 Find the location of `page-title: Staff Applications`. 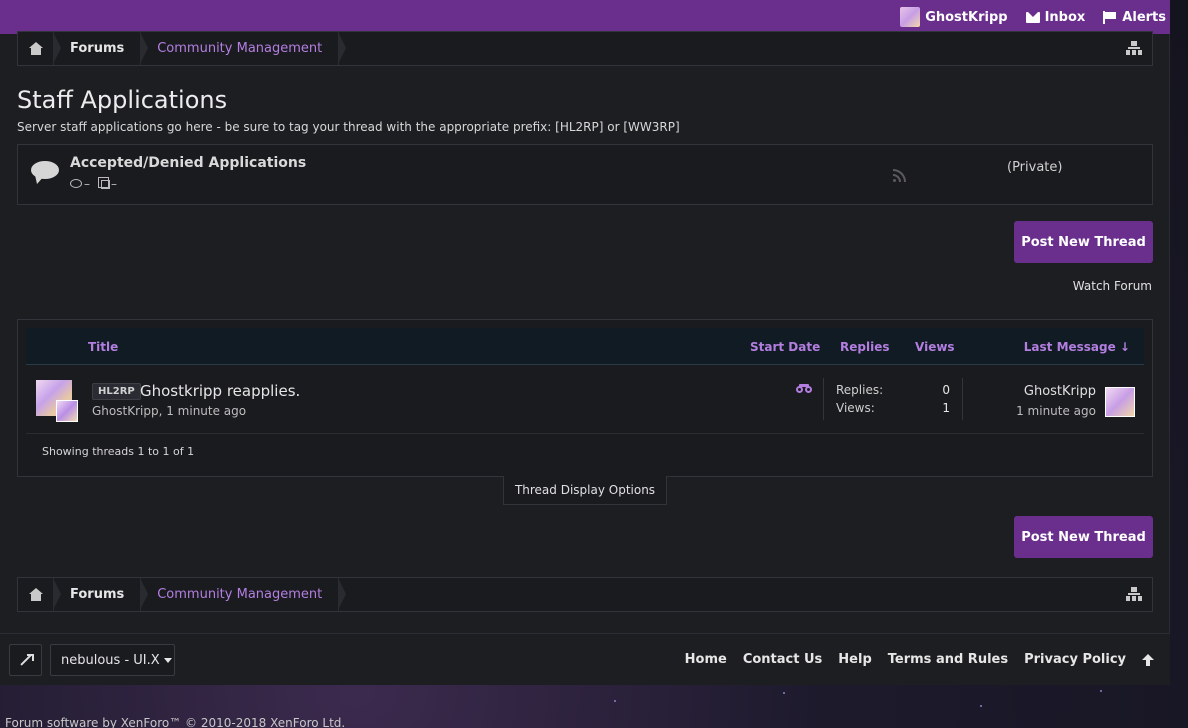

page-title: Staff Applications is located at coordinates (122, 100).